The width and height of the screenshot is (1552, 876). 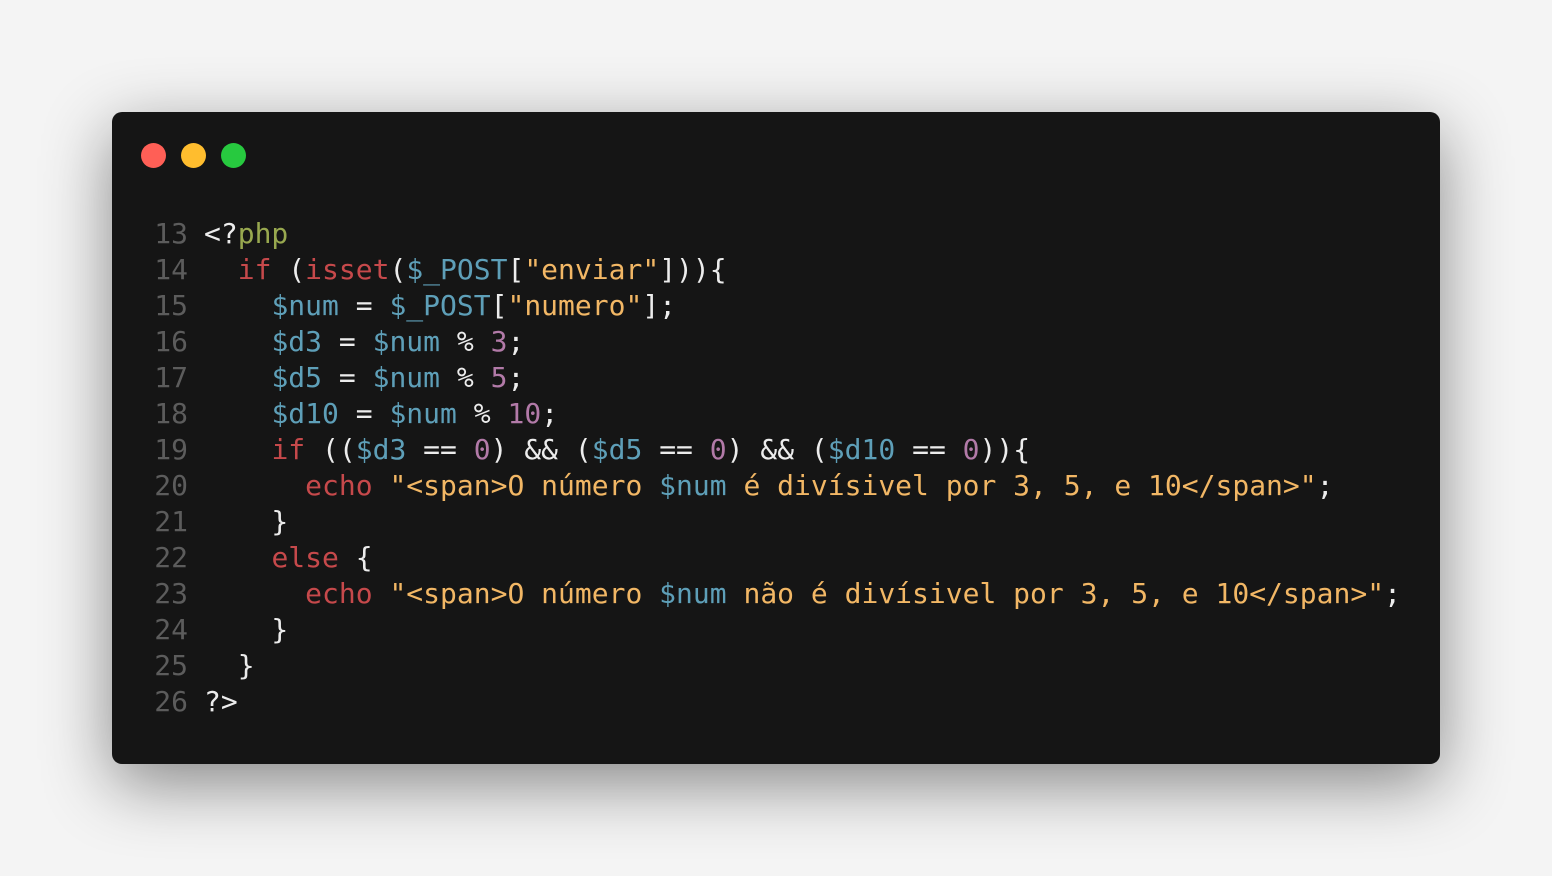 What do you see at coordinates (776, 306) in the screenshot?
I see `code-line: 15 $num = $_POST["numero"];` at bounding box center [776, 306].